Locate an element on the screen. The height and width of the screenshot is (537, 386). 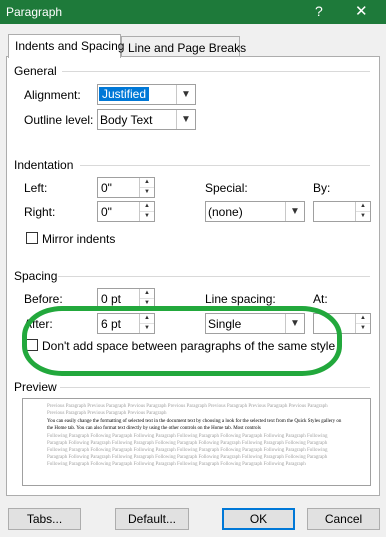
spacing-after-label: After: is located at coordinates (38, 324).